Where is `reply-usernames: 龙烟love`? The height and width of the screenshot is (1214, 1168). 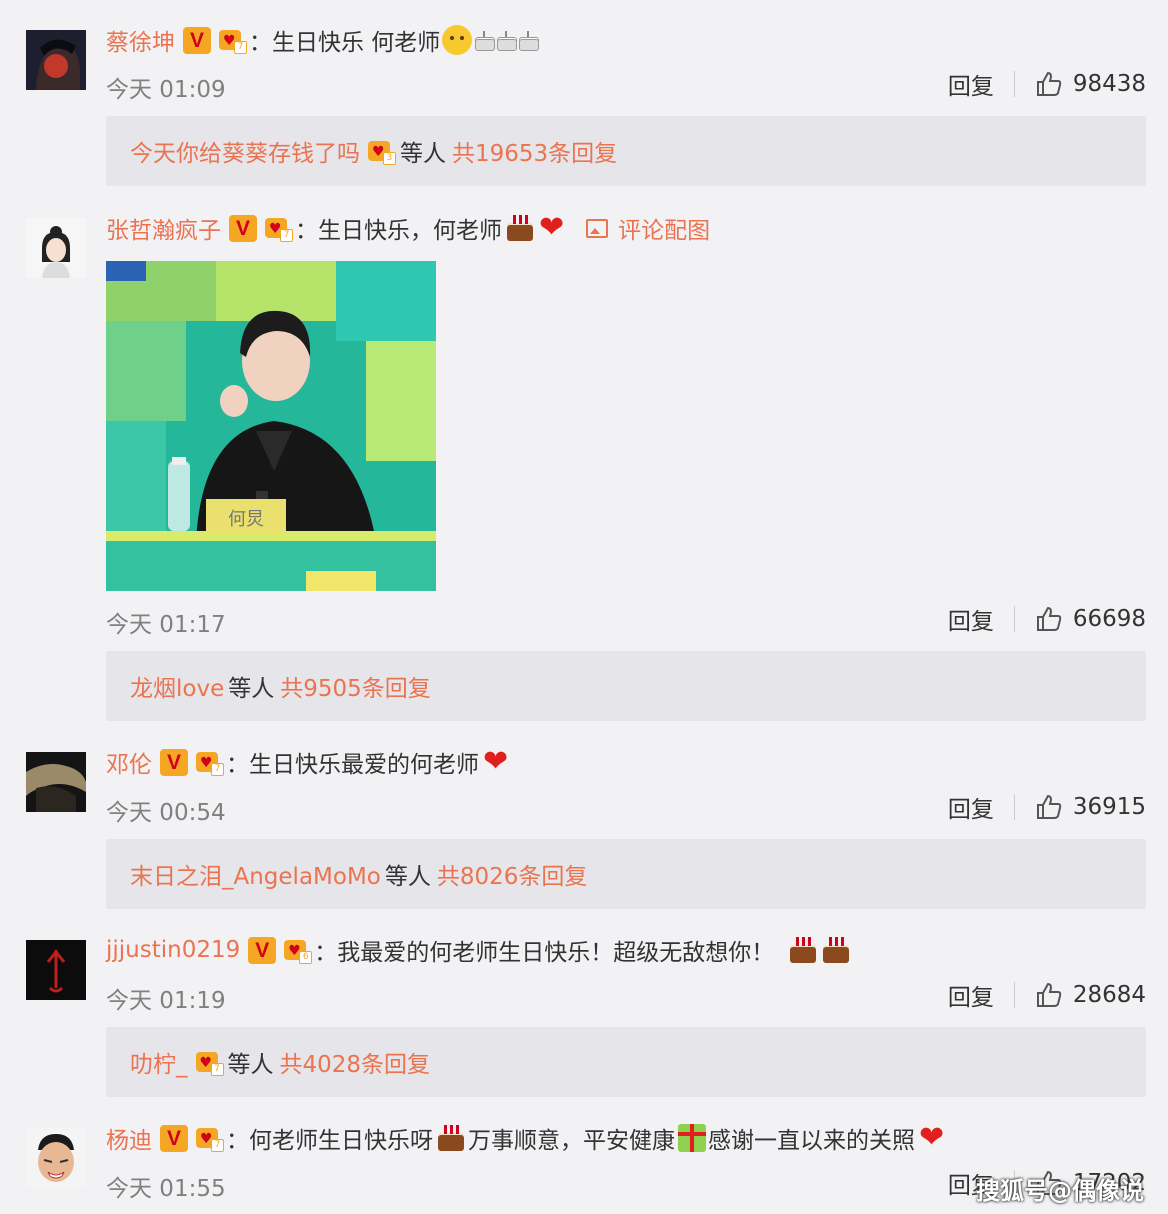 reply-usernames: 龙烟love is located at coordinates (177, 686).